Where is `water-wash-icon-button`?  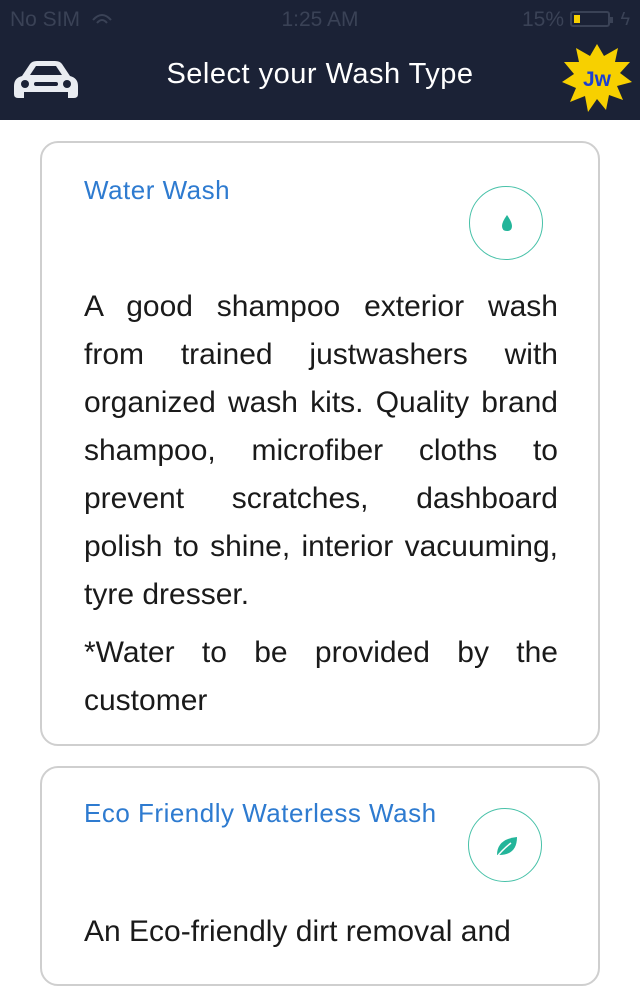 water-wash-icon-button is located at coordinates (506, 223).